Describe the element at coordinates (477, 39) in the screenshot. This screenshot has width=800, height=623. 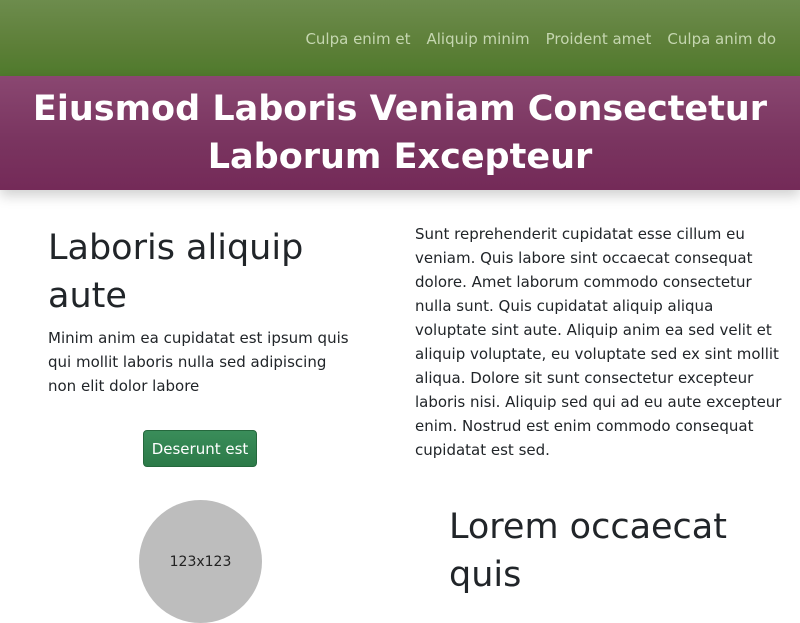
I see `nav-link-aliquip-minim: Aliquip minim` at that location.